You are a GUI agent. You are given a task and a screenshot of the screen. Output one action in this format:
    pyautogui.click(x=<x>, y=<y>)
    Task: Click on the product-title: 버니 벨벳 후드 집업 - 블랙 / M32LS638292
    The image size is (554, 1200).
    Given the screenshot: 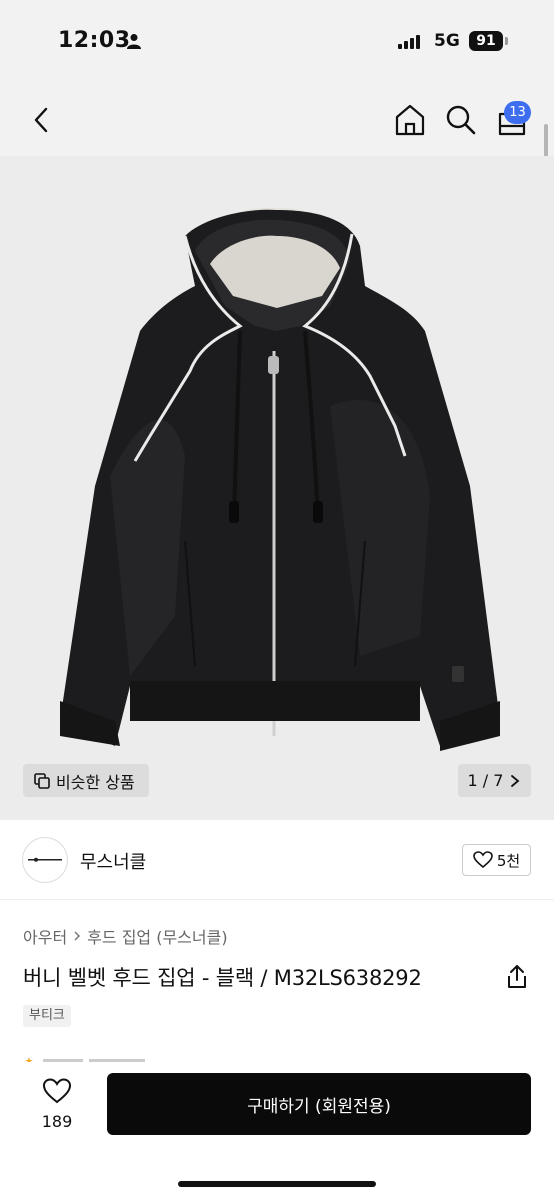 What is the action you would take?
    pyautogui.click(x=222, y=978)
    